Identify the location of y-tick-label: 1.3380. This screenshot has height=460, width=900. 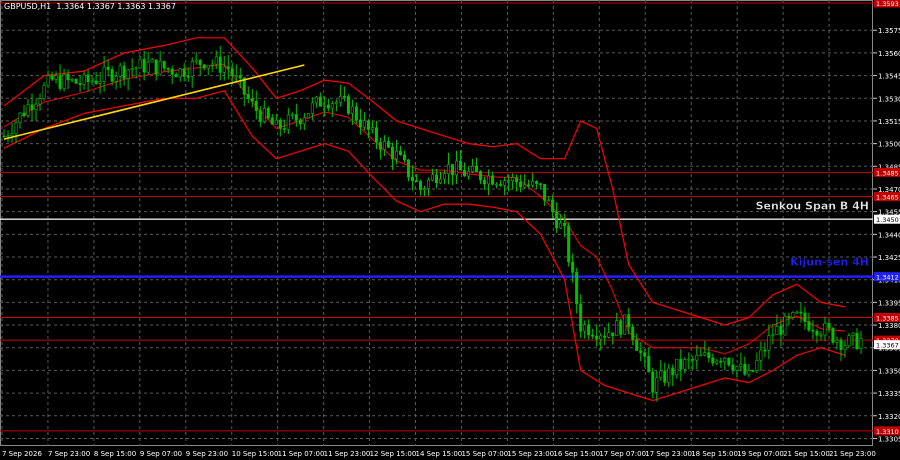
(889, 326).